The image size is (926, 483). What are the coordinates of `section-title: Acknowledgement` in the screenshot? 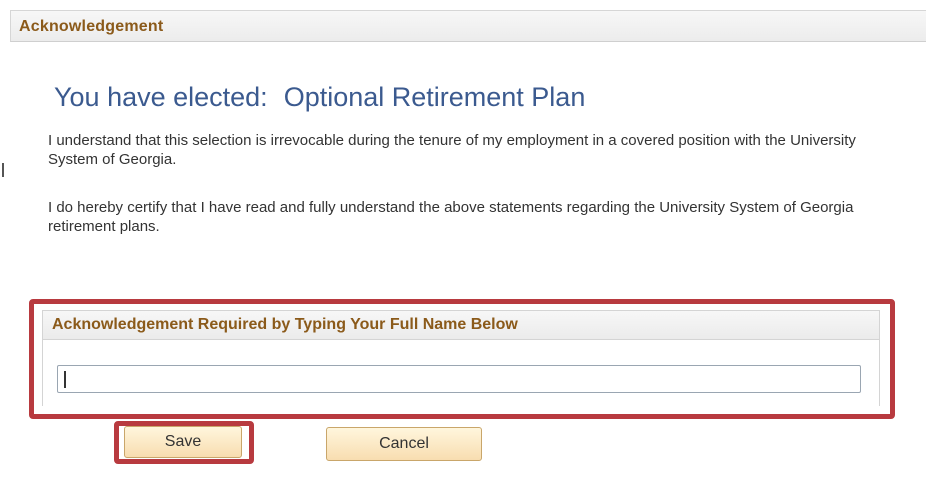 It's located at (91, 26).